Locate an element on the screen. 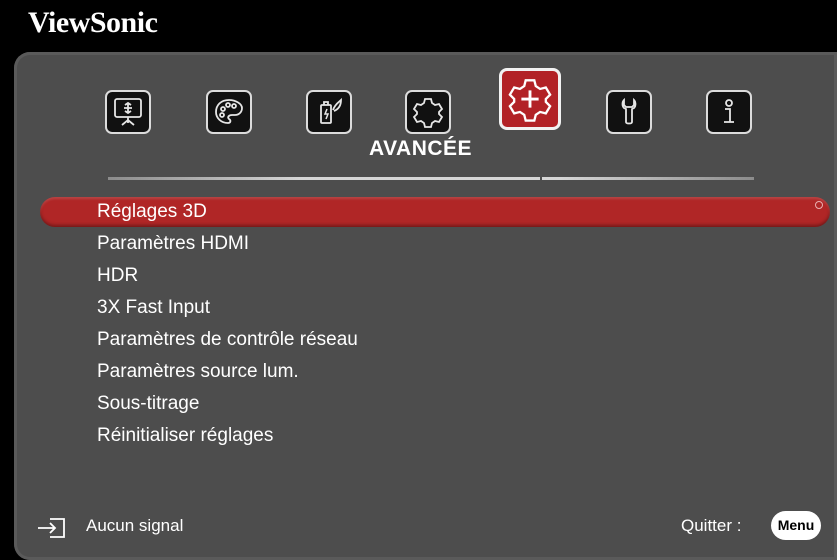  palette-icon is located at coordinates (229, 111).